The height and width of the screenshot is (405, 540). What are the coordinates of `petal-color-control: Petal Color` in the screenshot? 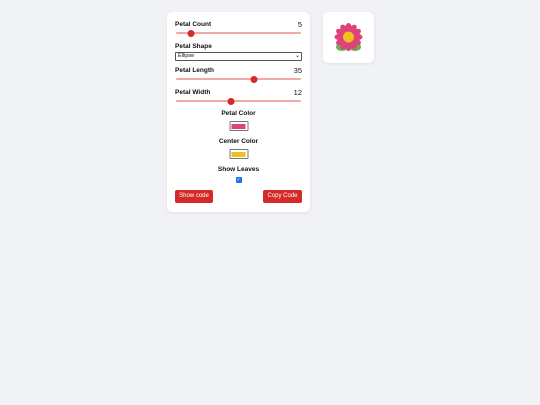 It's located at (238, 122).